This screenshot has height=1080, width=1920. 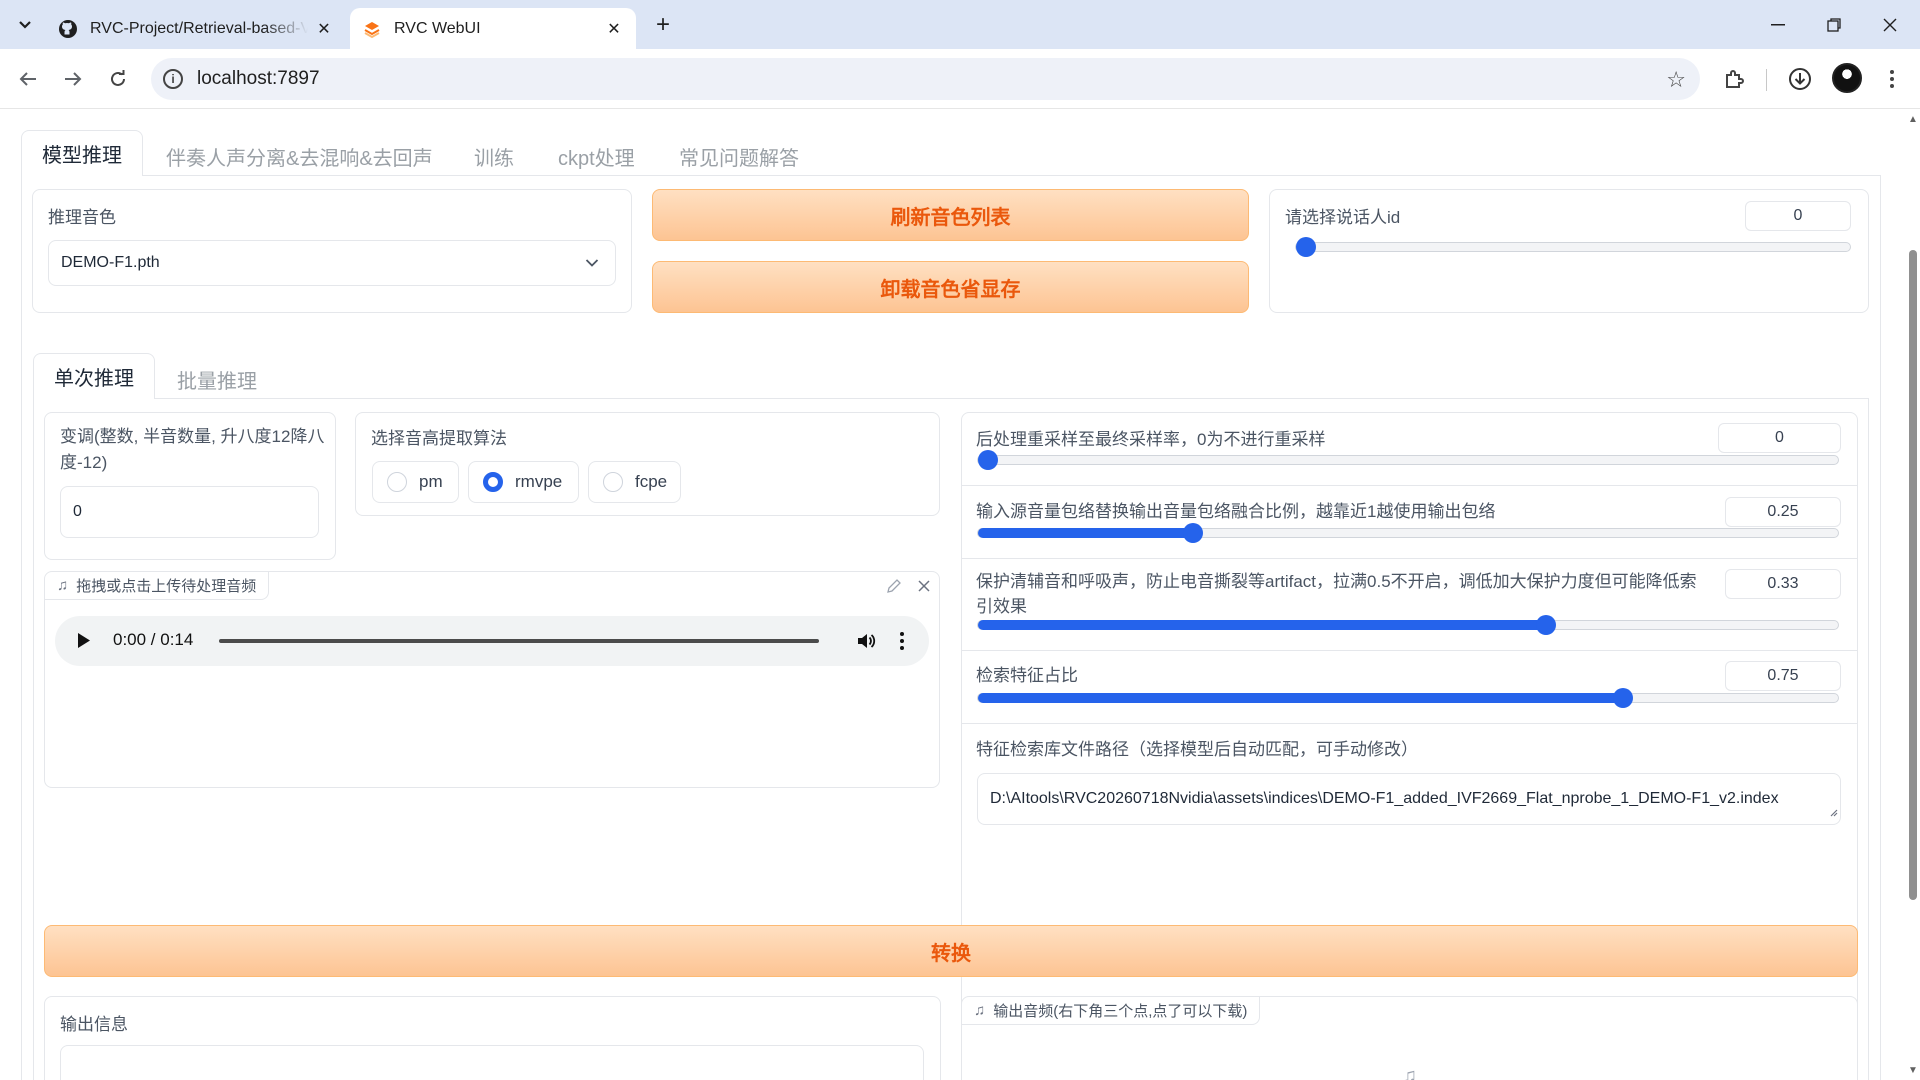 I want to click on f0-method-panel: 选择音高提取算法 pm rmvpe fcpe, so click(x=647, y=464).